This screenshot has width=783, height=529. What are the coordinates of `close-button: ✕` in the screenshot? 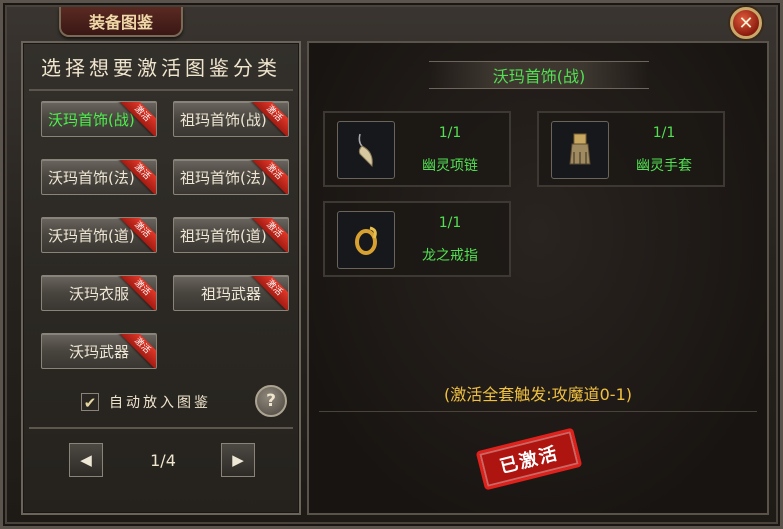 It's located at (746, 23).